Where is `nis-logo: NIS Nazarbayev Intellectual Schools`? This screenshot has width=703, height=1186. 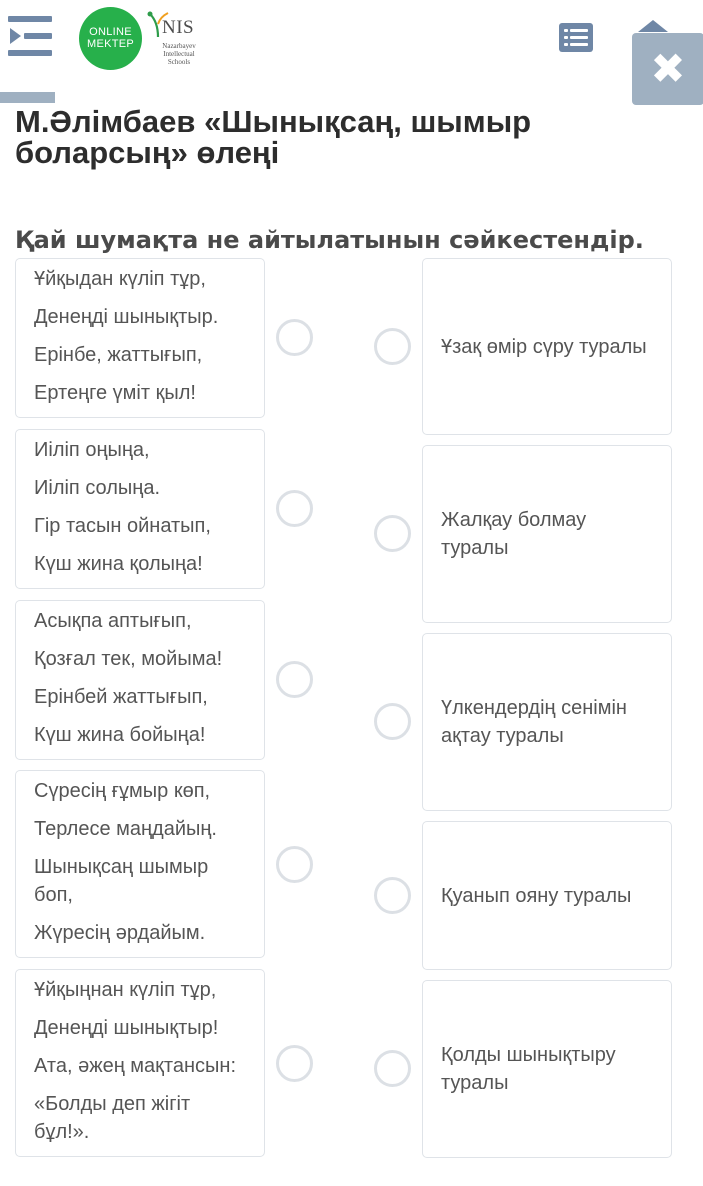
nis-logo: NIS Nazarbayev Intellectual Schools is located at coordinates (177, 38).